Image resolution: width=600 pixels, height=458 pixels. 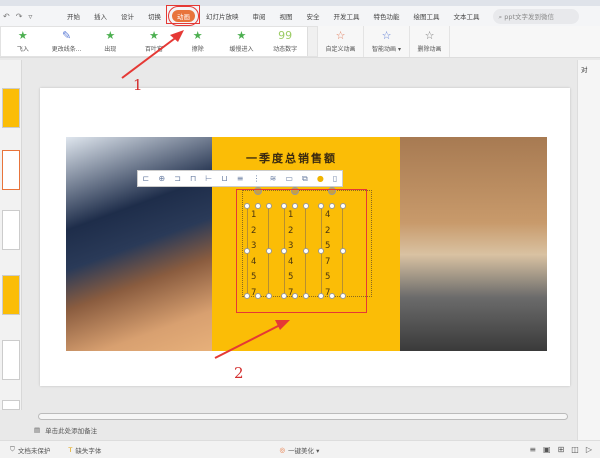 What do you see at coordinates (282, 325) in the screenshot?
I see `arrow-2-head` at bounding box center [282, 325].